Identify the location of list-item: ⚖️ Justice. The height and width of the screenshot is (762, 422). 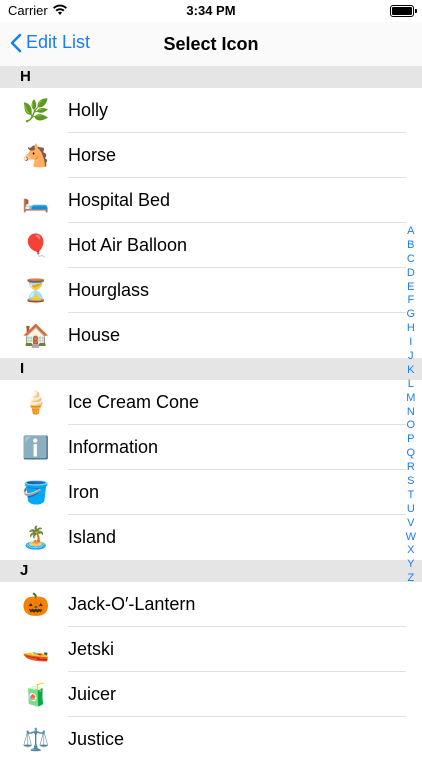
(211, 739).